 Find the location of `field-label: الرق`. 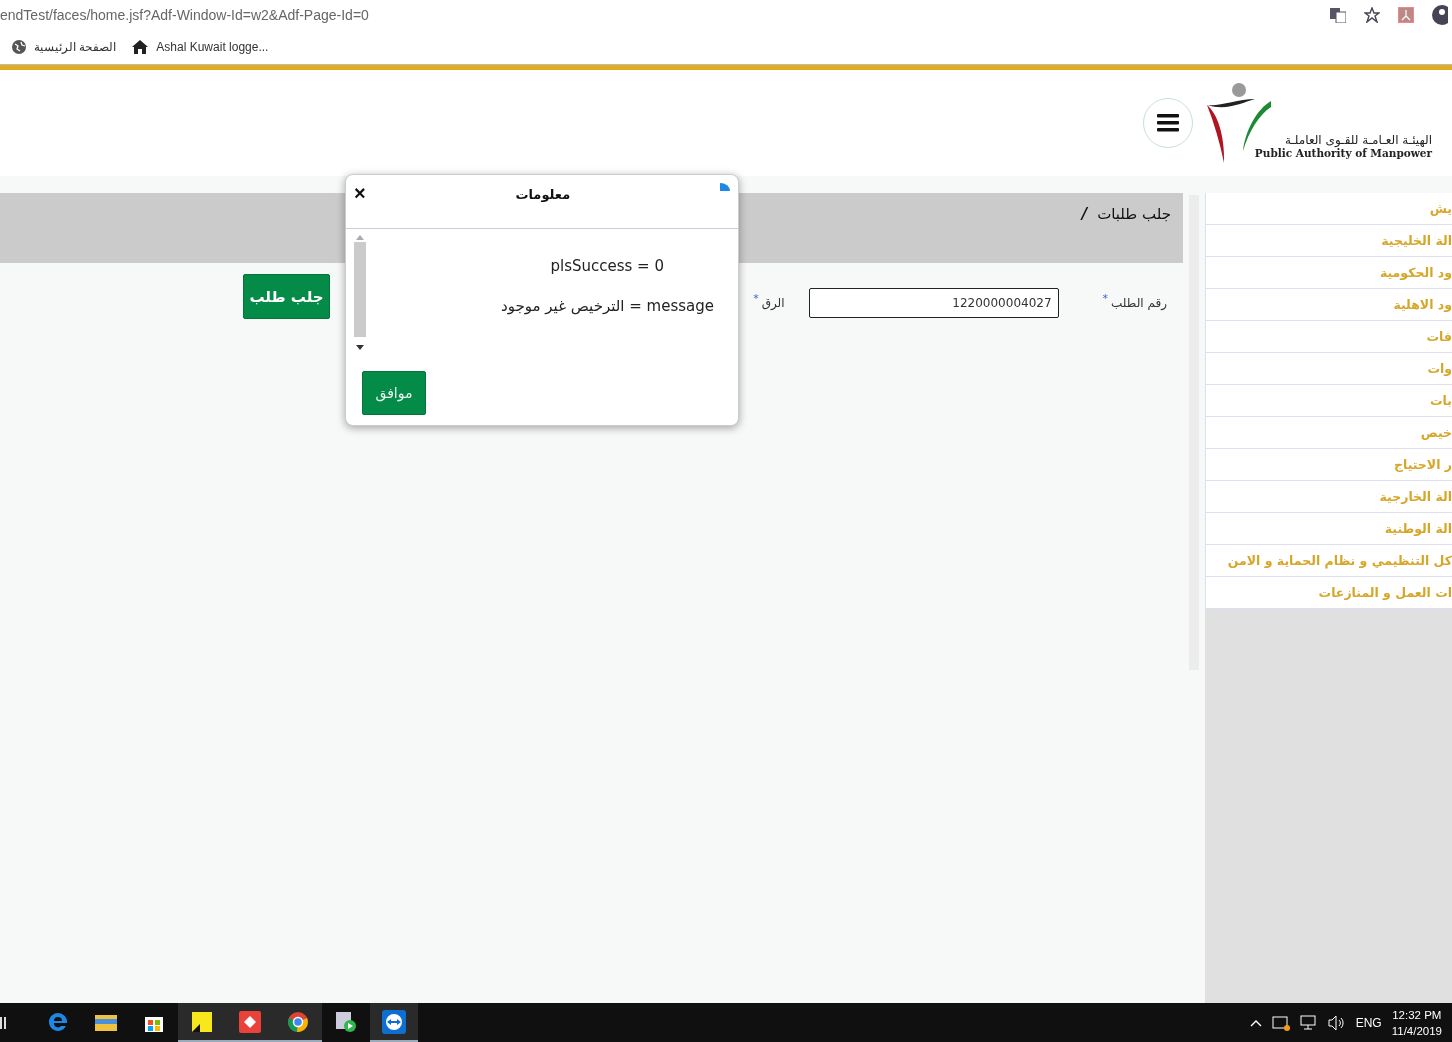

field-label: الرق is located at coordinates (773, 303).